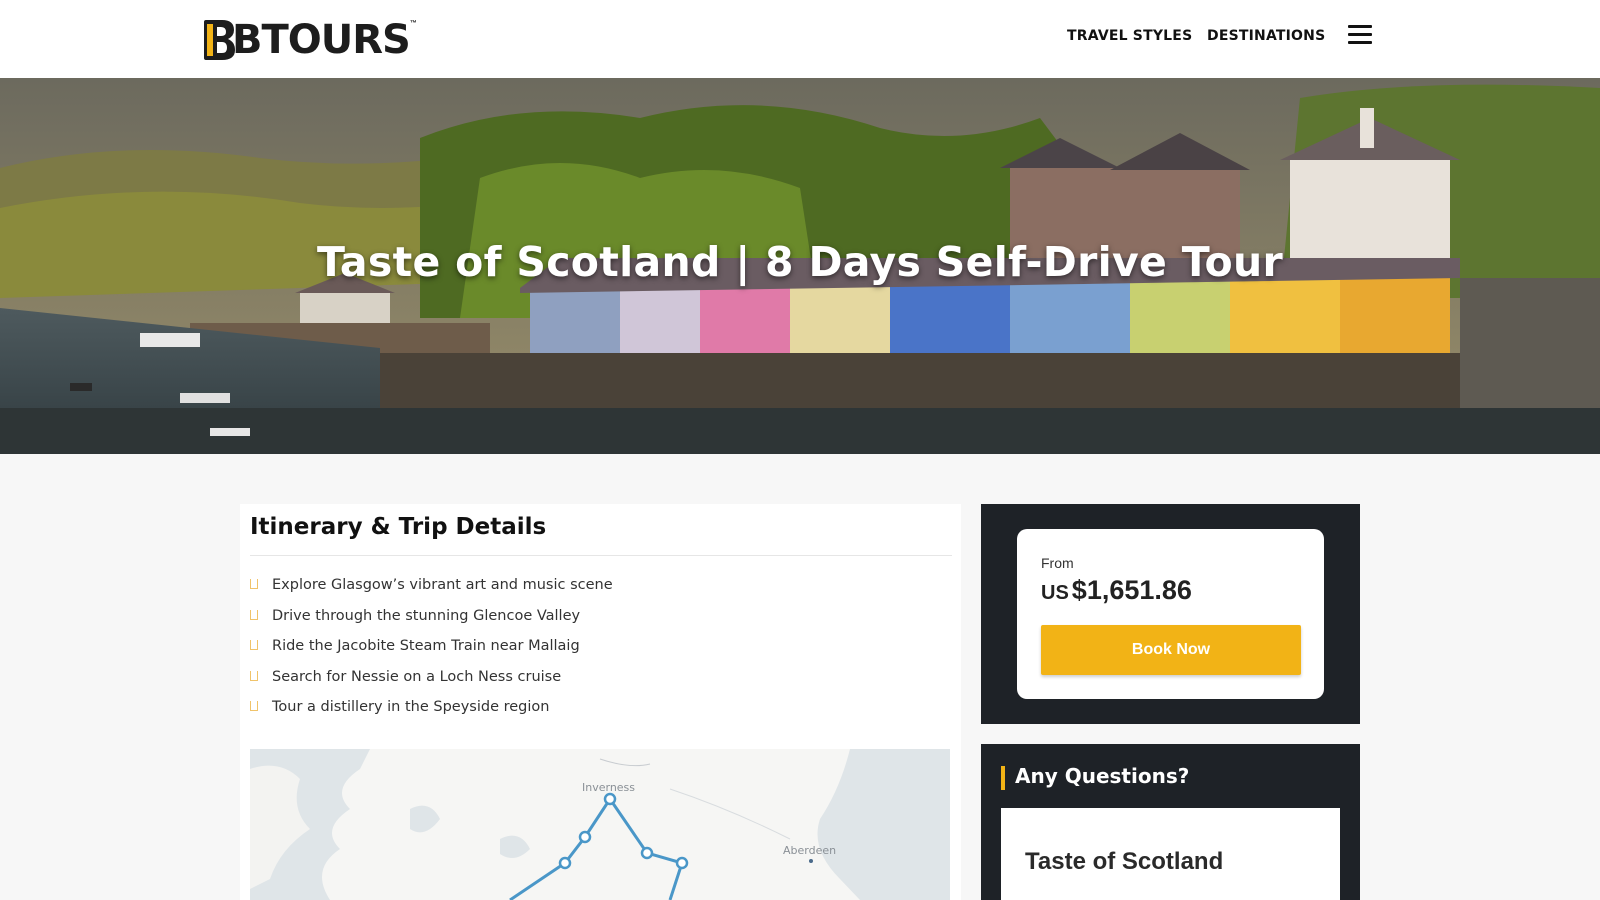 This screenshot has width=1600, height=900. I want to click on itinerary-heading: Itinerary & Trip Details, so click(398, 527).